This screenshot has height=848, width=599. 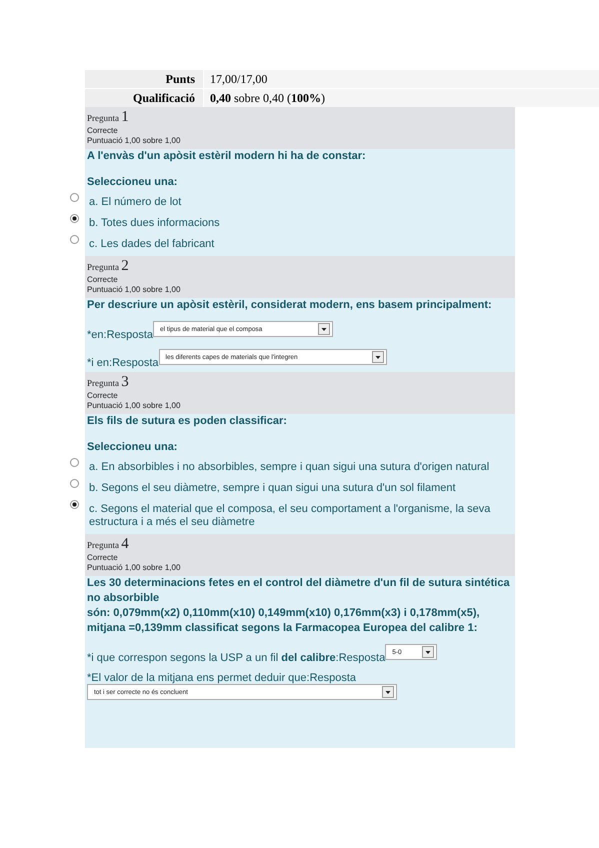 I want to click on field-label: *El valor de la mitjana ens permet deduir que:Resposta, so click(x=221, y=678).